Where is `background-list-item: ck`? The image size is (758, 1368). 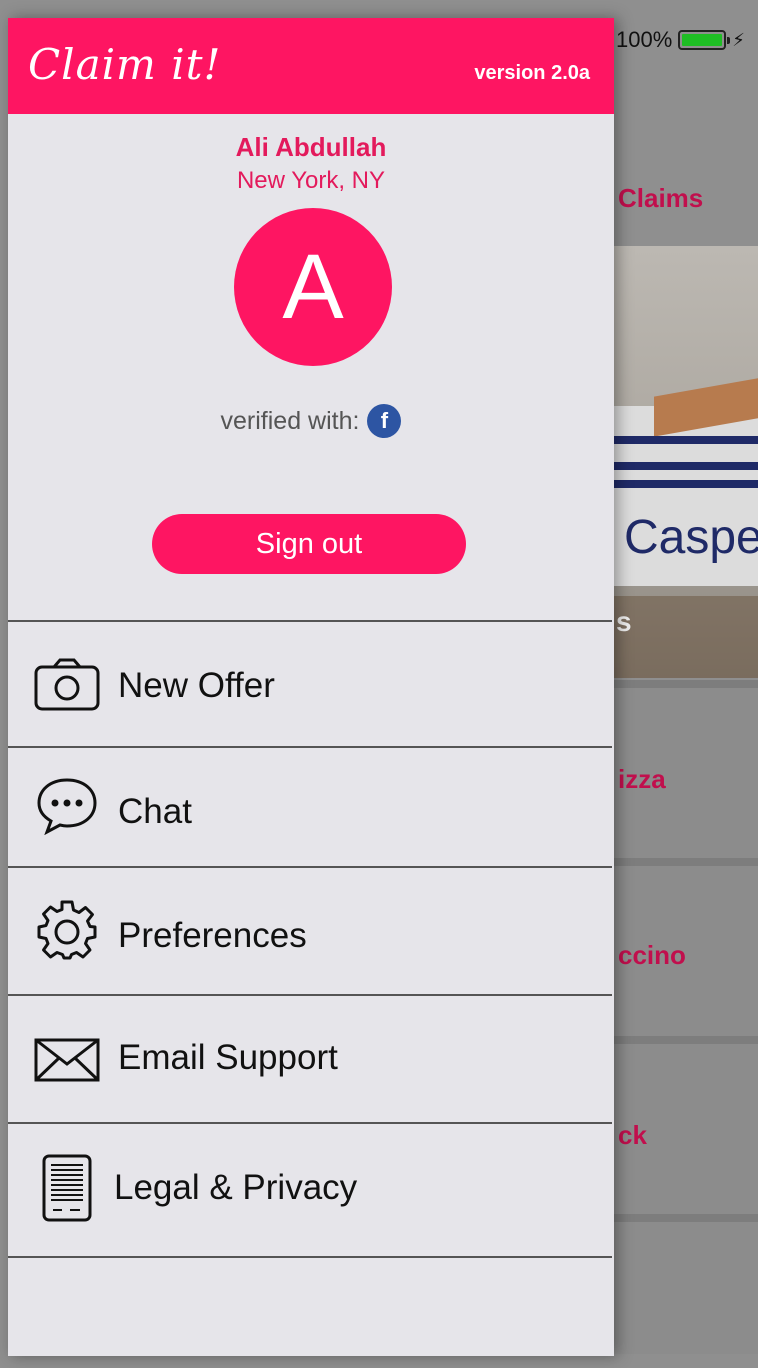
background-list-item: ck is located at coordinates (686, 1127).